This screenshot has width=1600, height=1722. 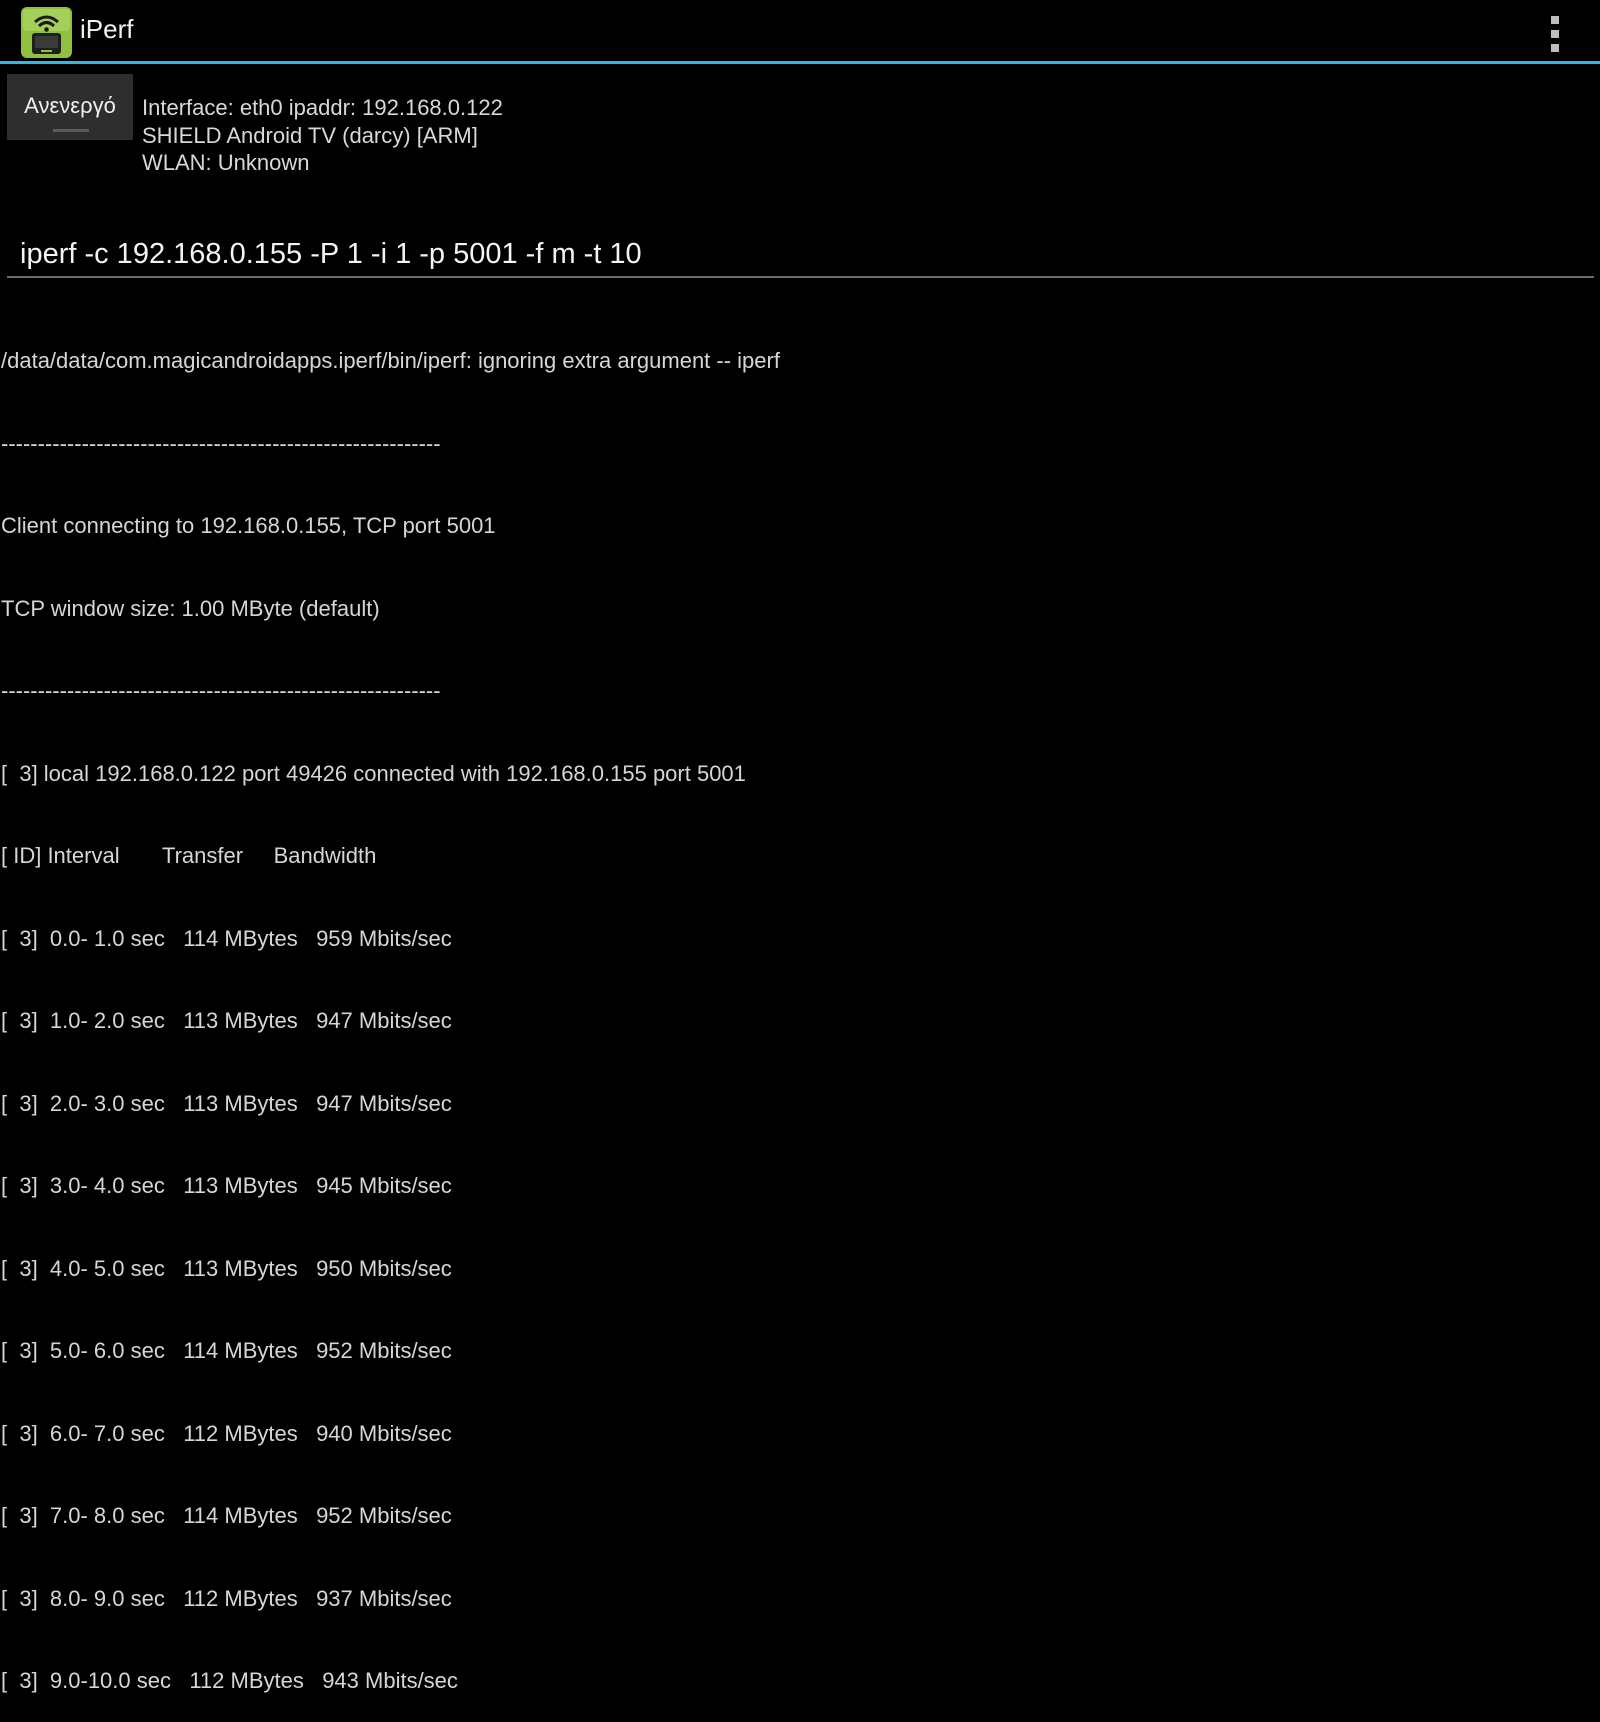 I want to click on toggle-label: Ανενεργό, so click(x=70, y=105).